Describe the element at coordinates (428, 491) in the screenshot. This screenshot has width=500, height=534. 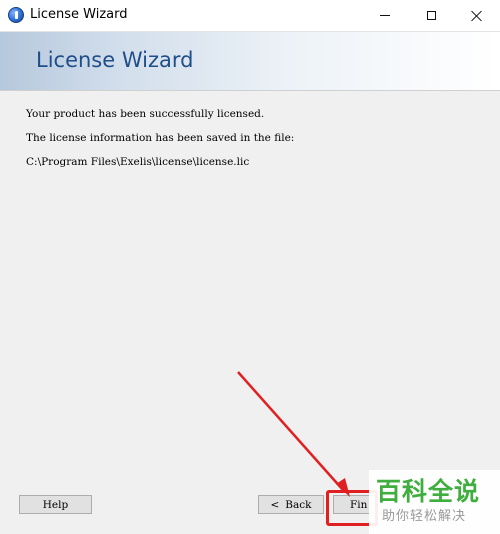
I see `watermark-logo-text: 百科全说` at that location.